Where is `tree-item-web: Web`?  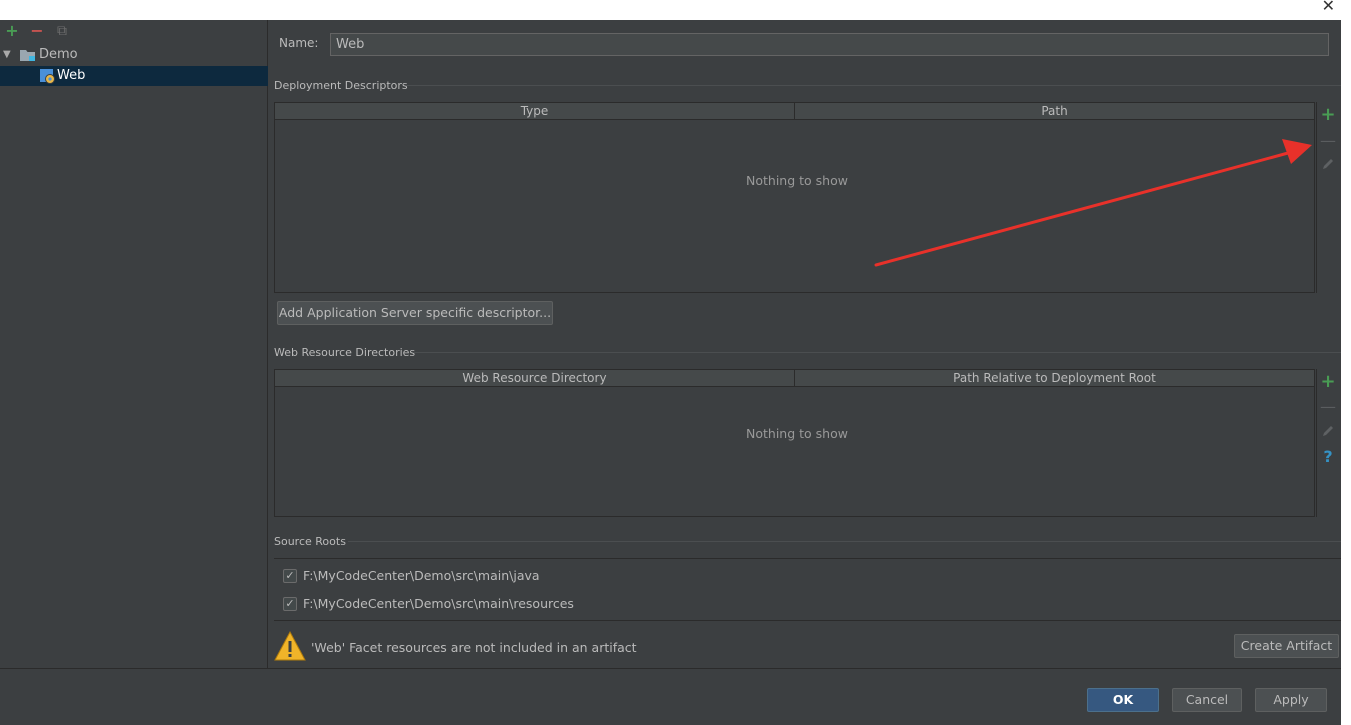
tree-item-web: Web is located at coordinates (134, 76).